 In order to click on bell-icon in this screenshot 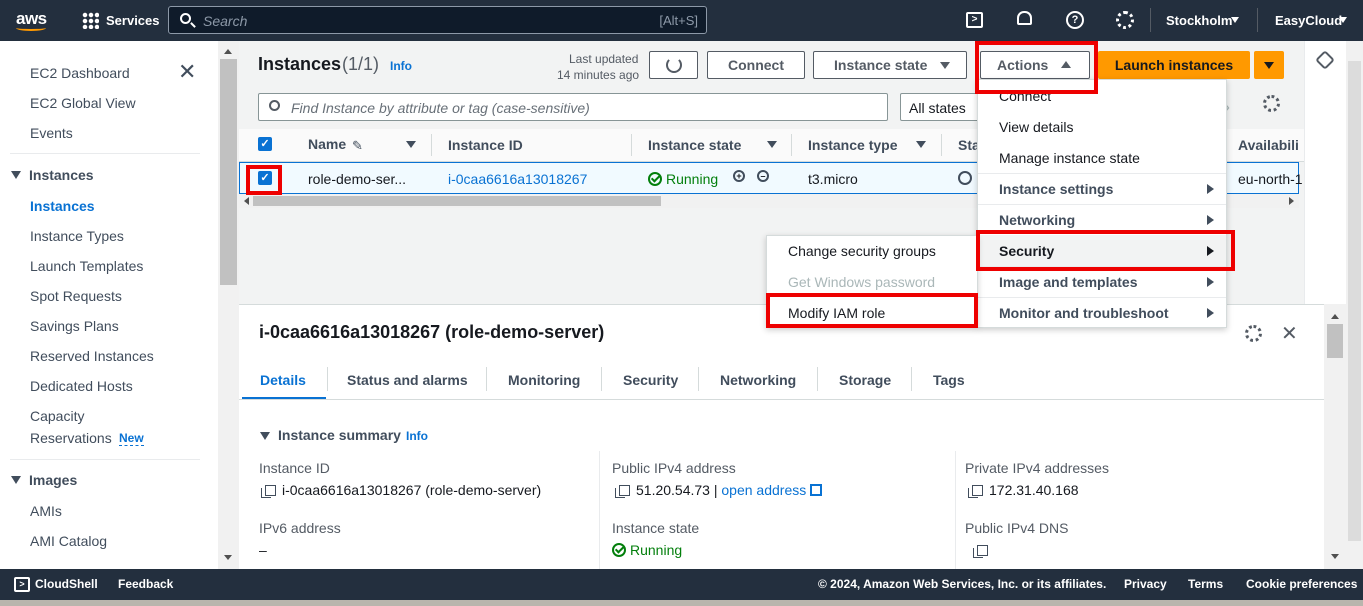, I will do `click(1024, 18)`.